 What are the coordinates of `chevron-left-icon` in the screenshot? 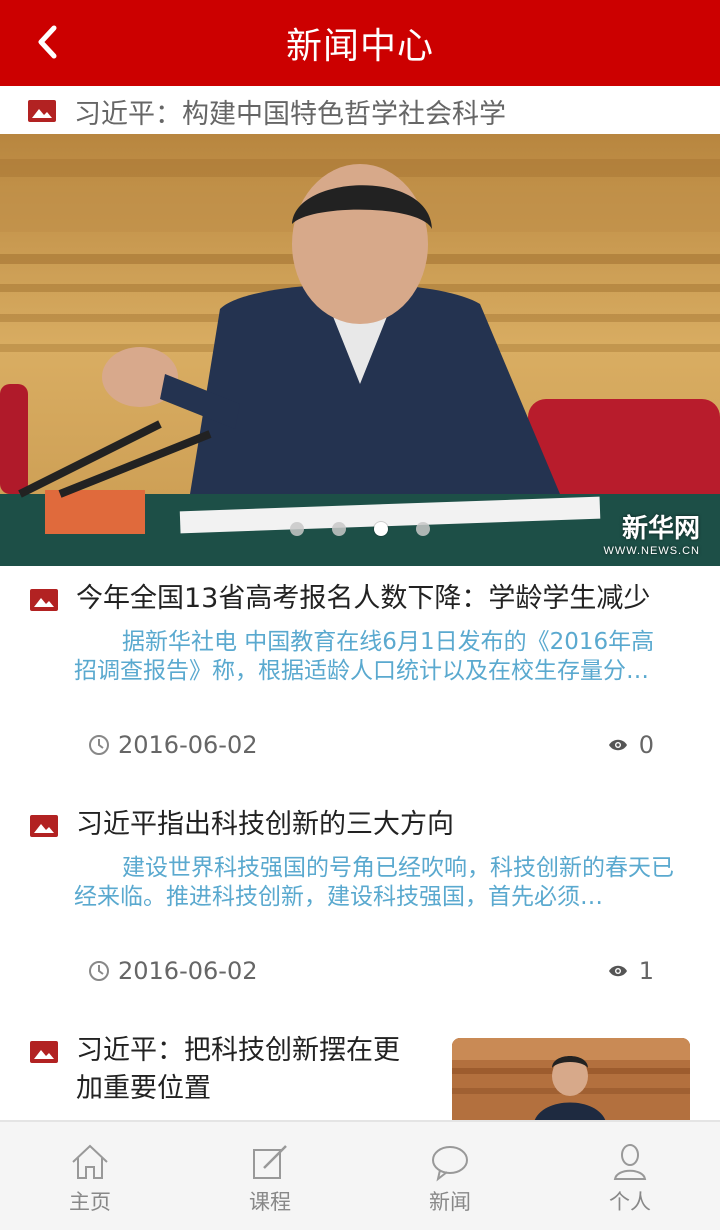 It's located at (47, 42).